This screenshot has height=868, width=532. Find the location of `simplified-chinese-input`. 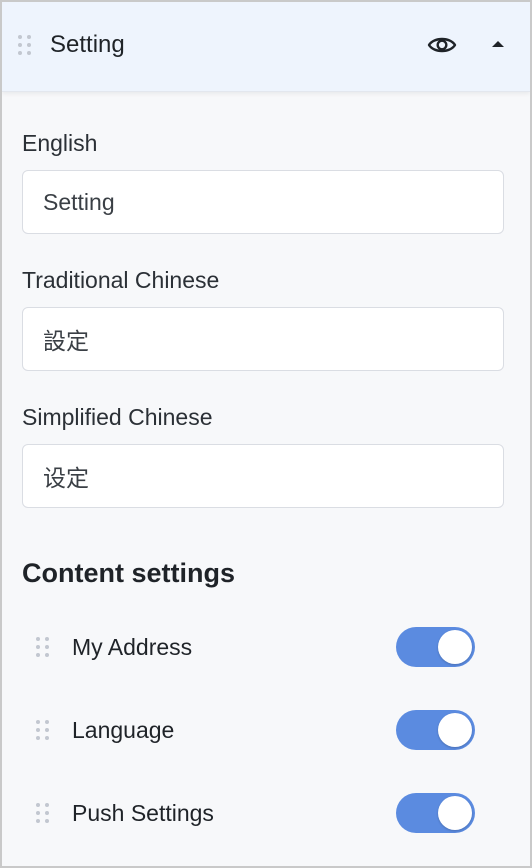

simplified-chinese-input is located at coordinates (263, 476).